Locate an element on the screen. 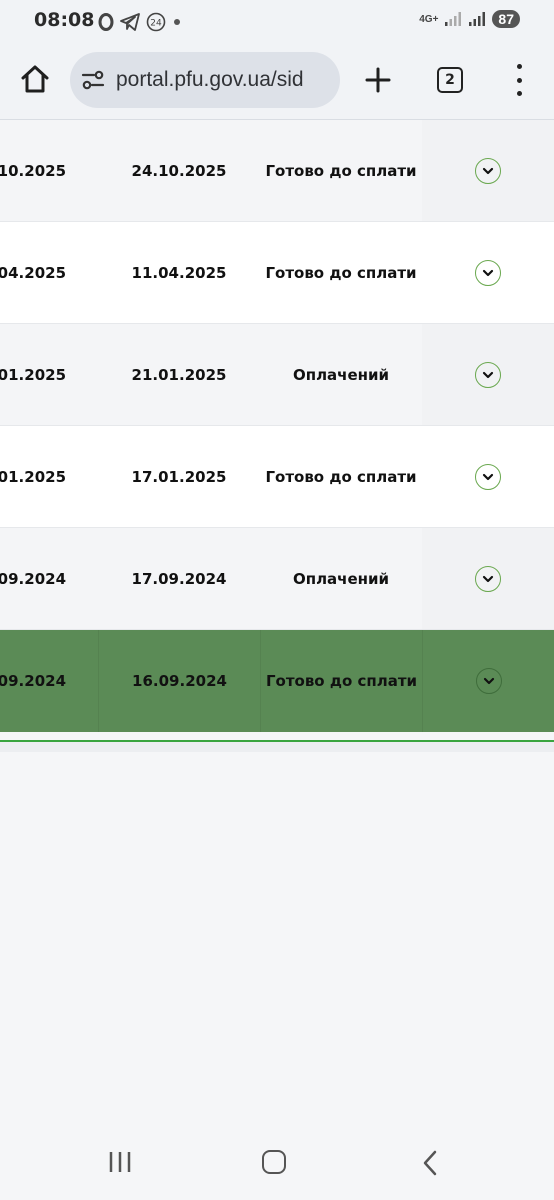 The width and height of the screenshot is (554, 1200). home-icon is located at coordinates (35, 79).